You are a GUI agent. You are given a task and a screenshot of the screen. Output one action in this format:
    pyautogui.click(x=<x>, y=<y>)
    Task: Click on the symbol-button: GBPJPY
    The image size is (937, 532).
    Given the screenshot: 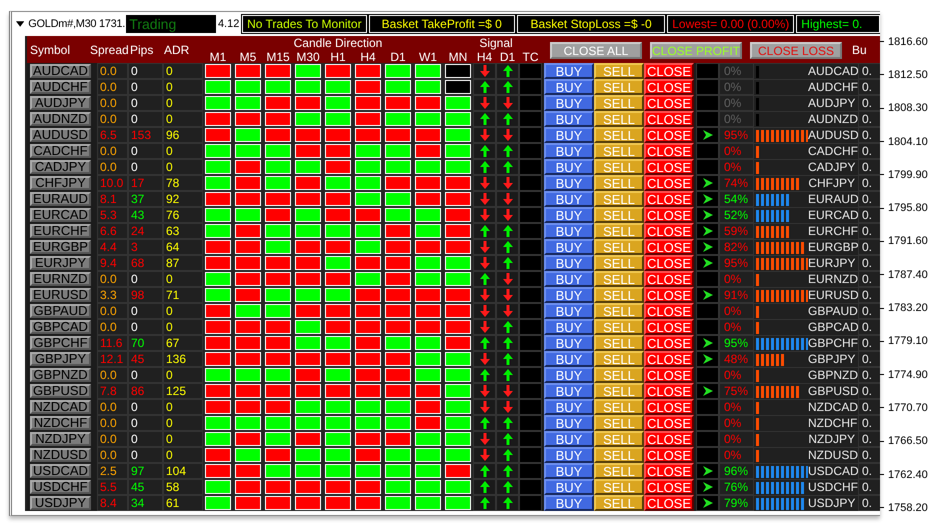 What is the action you would take?
    pyautogui.click(x=60, y=359)
    